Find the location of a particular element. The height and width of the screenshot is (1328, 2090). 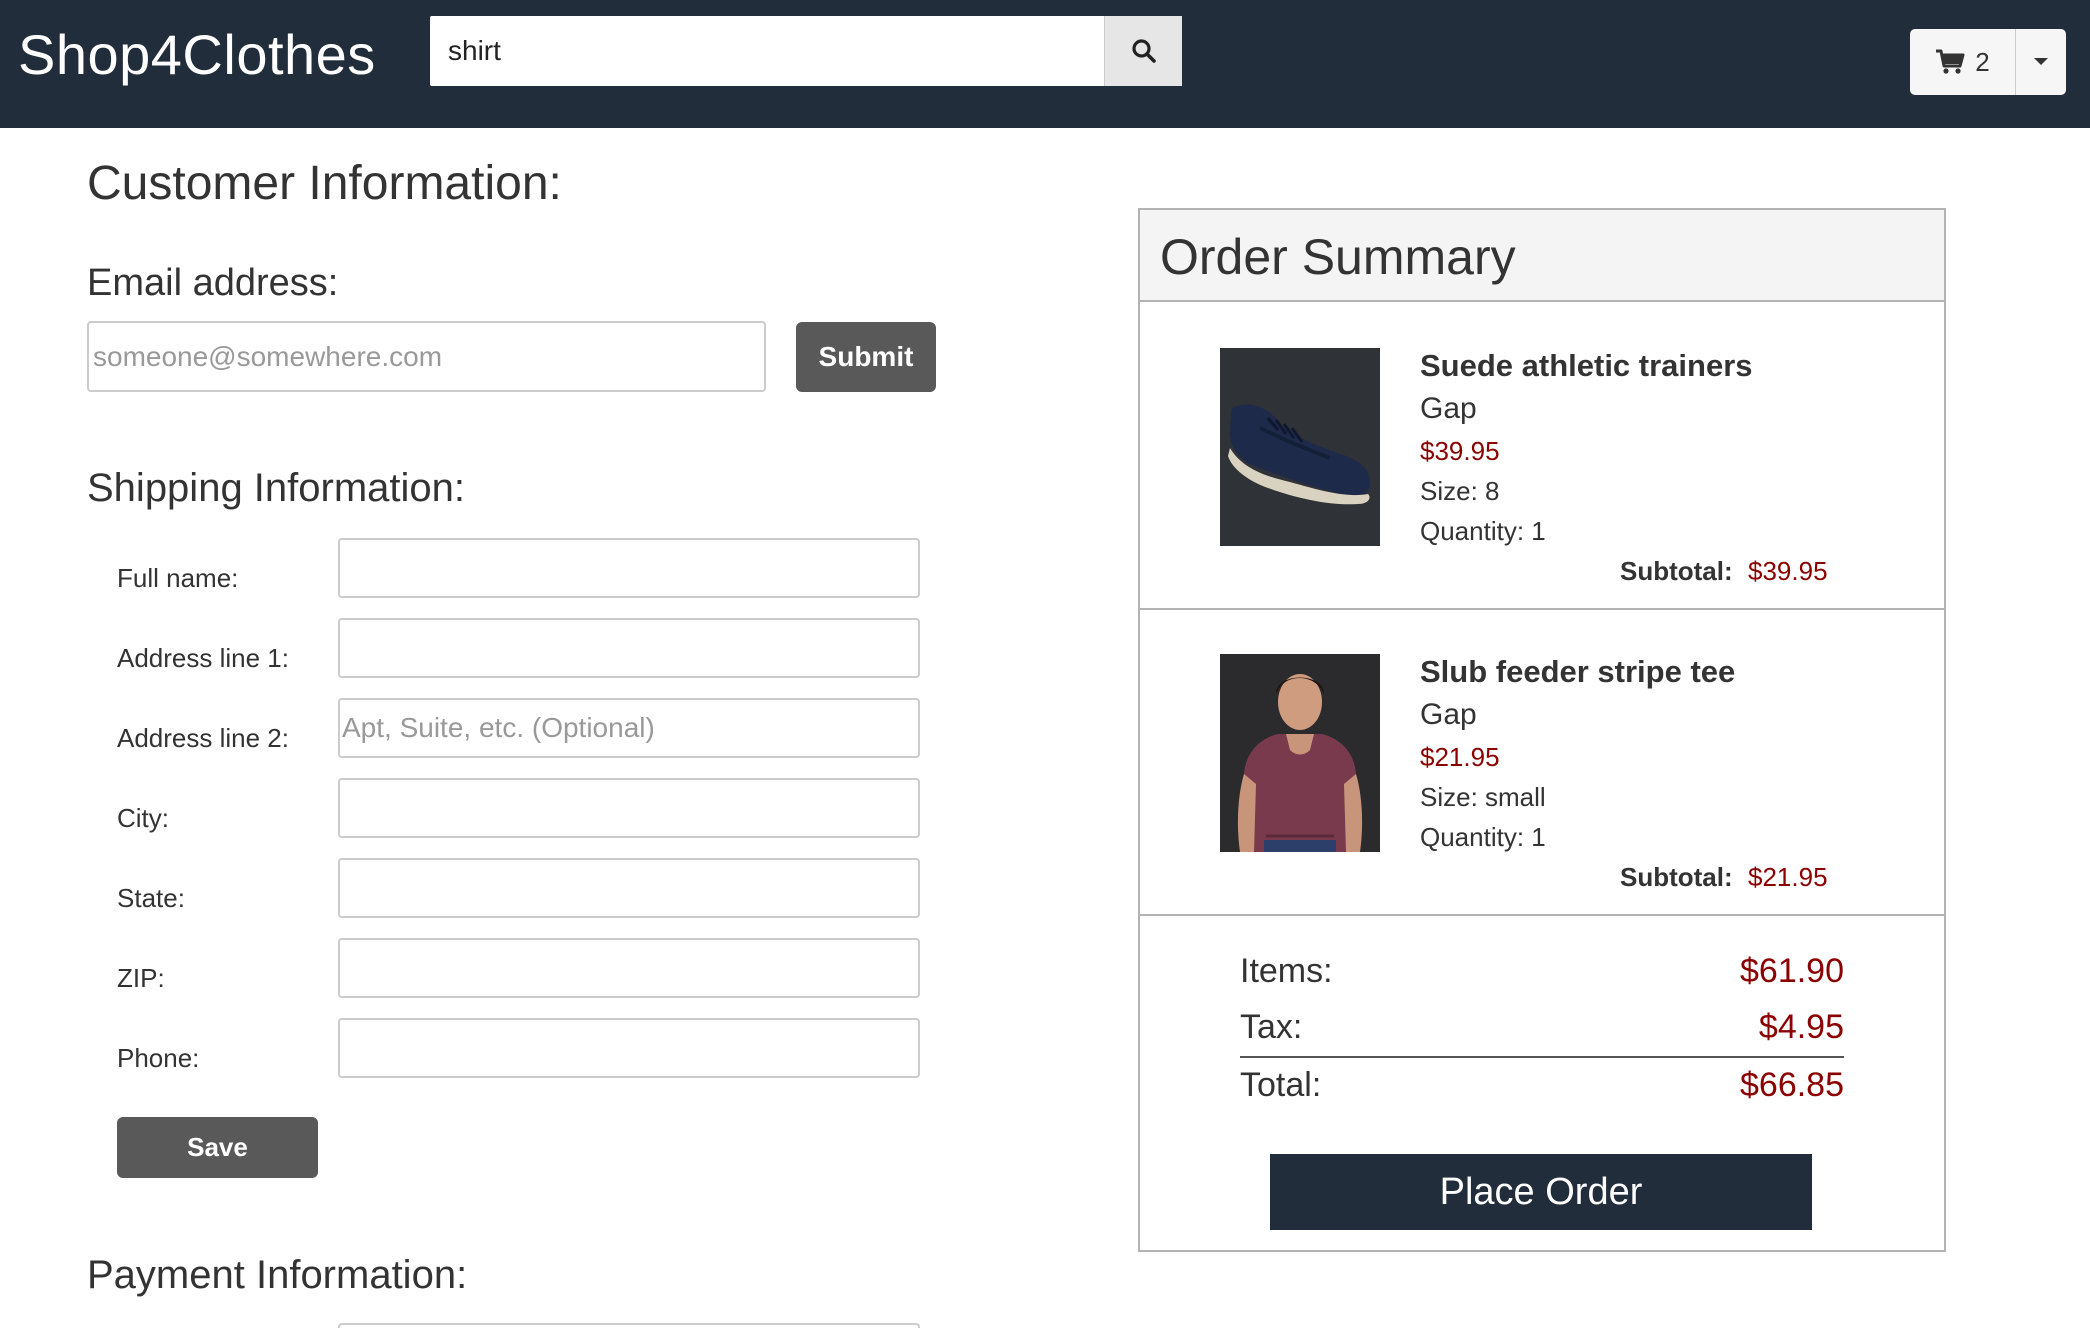

order-summary-header: Order Summary is located at coordinates (1542, 256).